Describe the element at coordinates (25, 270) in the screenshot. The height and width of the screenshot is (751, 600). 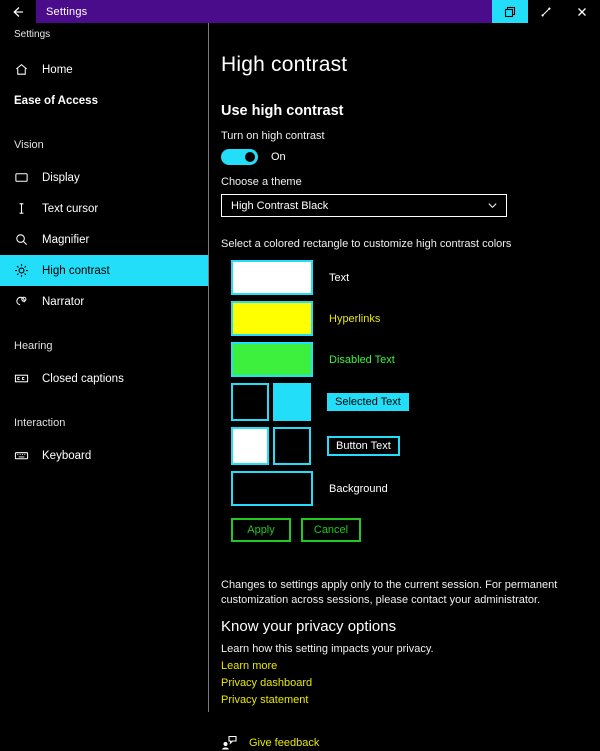
I see `brightness-icon` at that location.